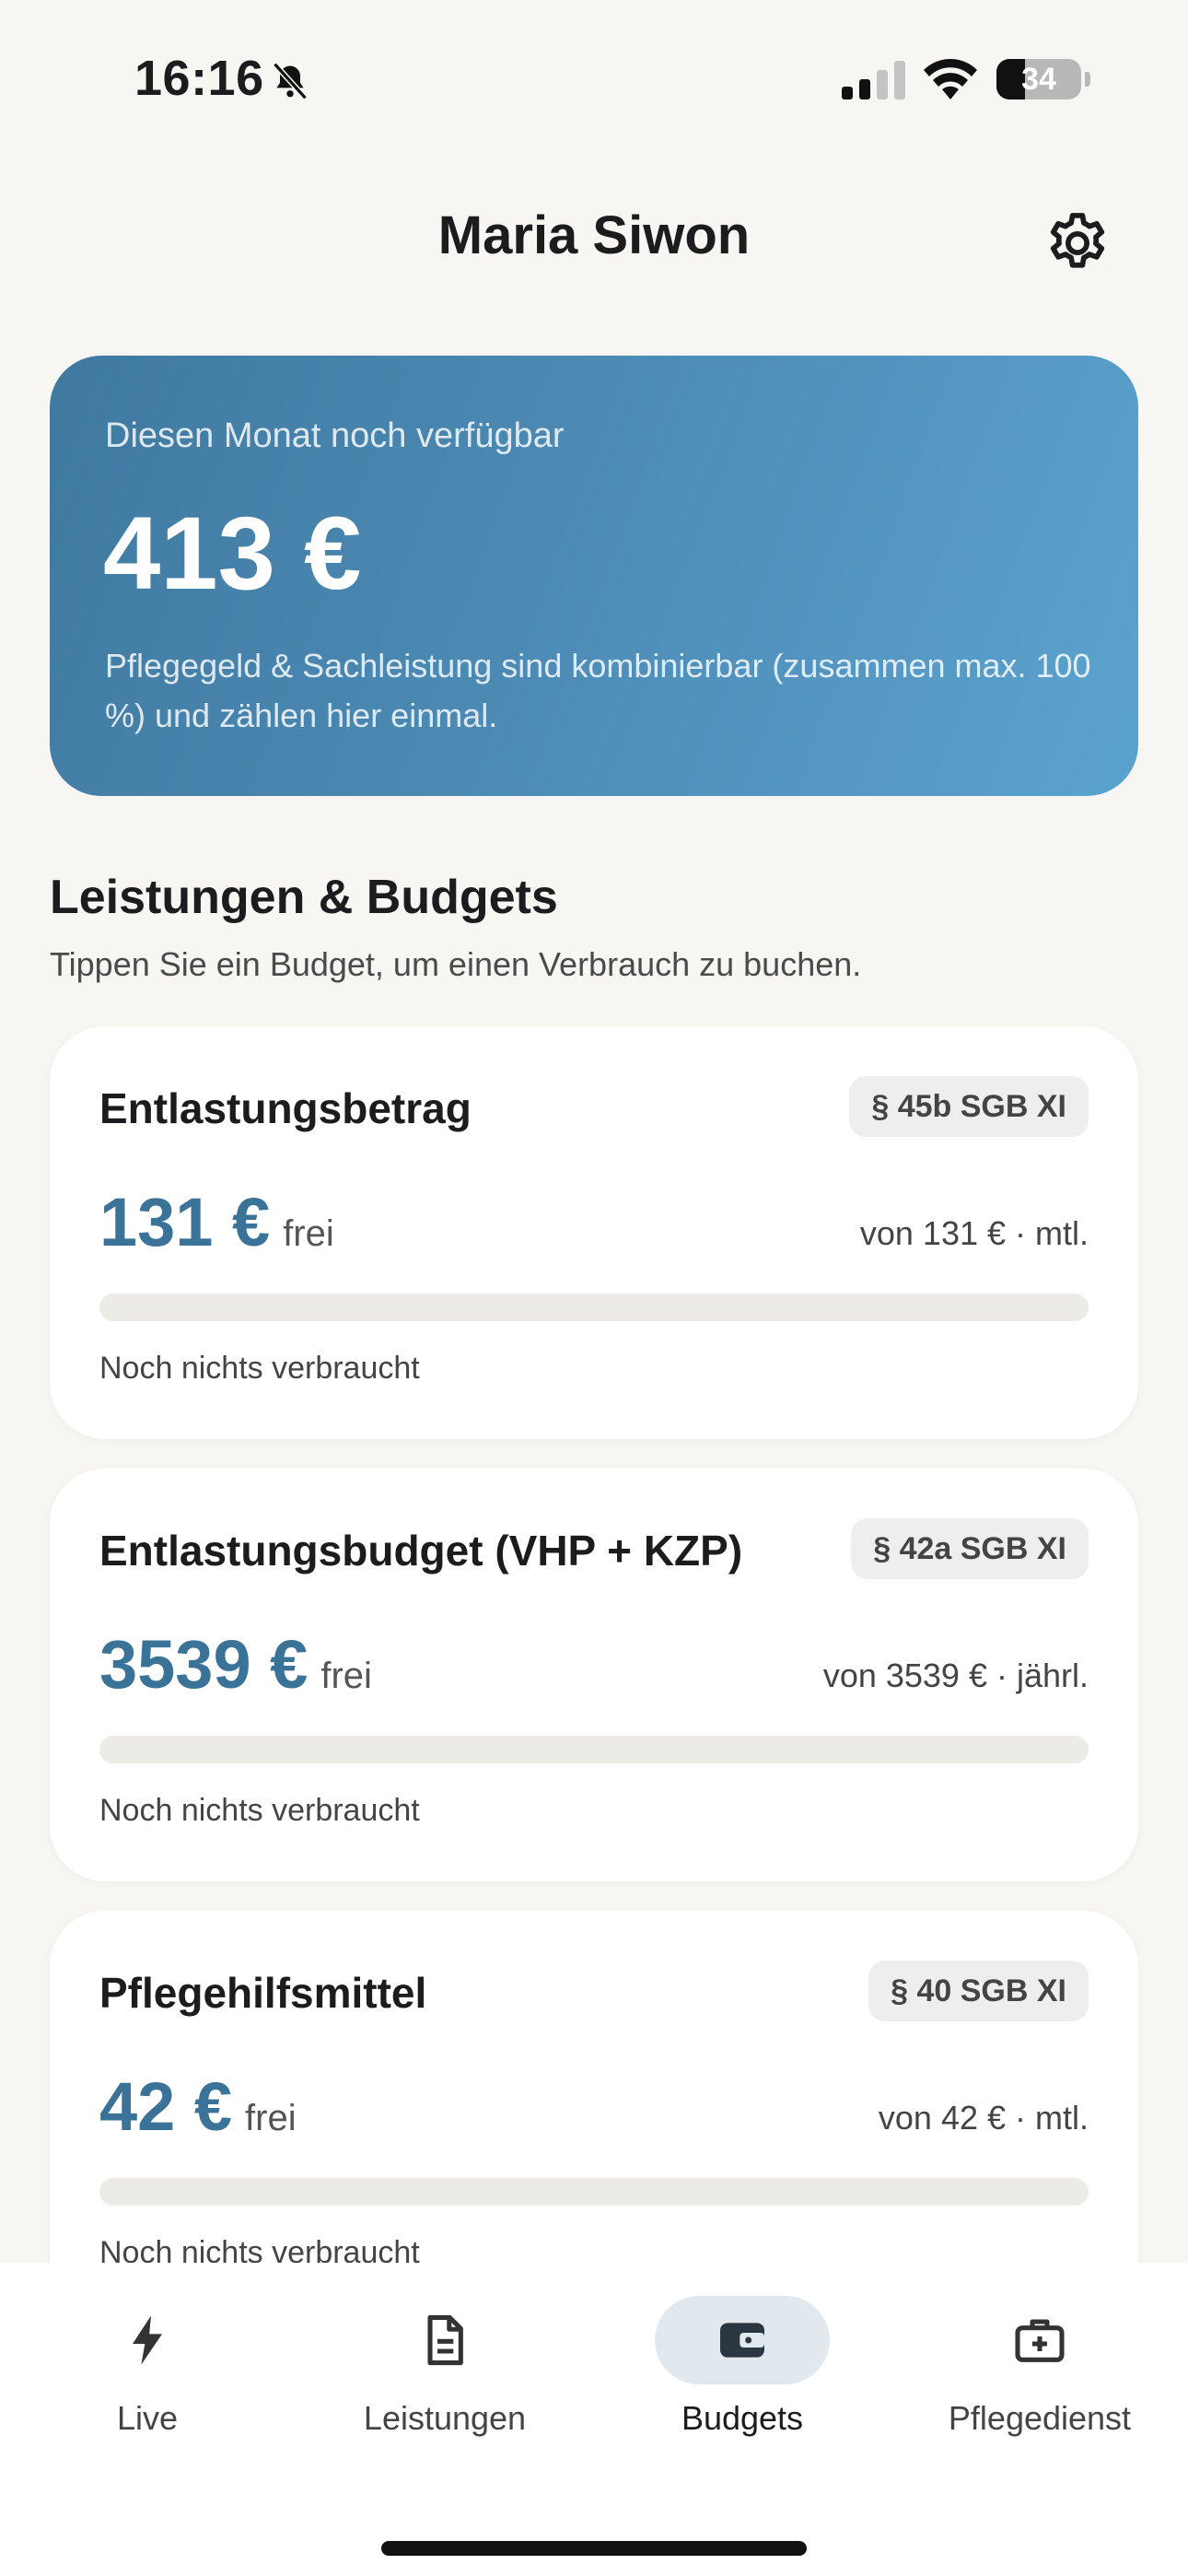 The height and width of the screenshot is (2576, 1188). What do you see at coordinates (970, 1548) in the screenshot?
I see `legal-badge: § 42a SGB XI` at bounding box center [970, 1548].